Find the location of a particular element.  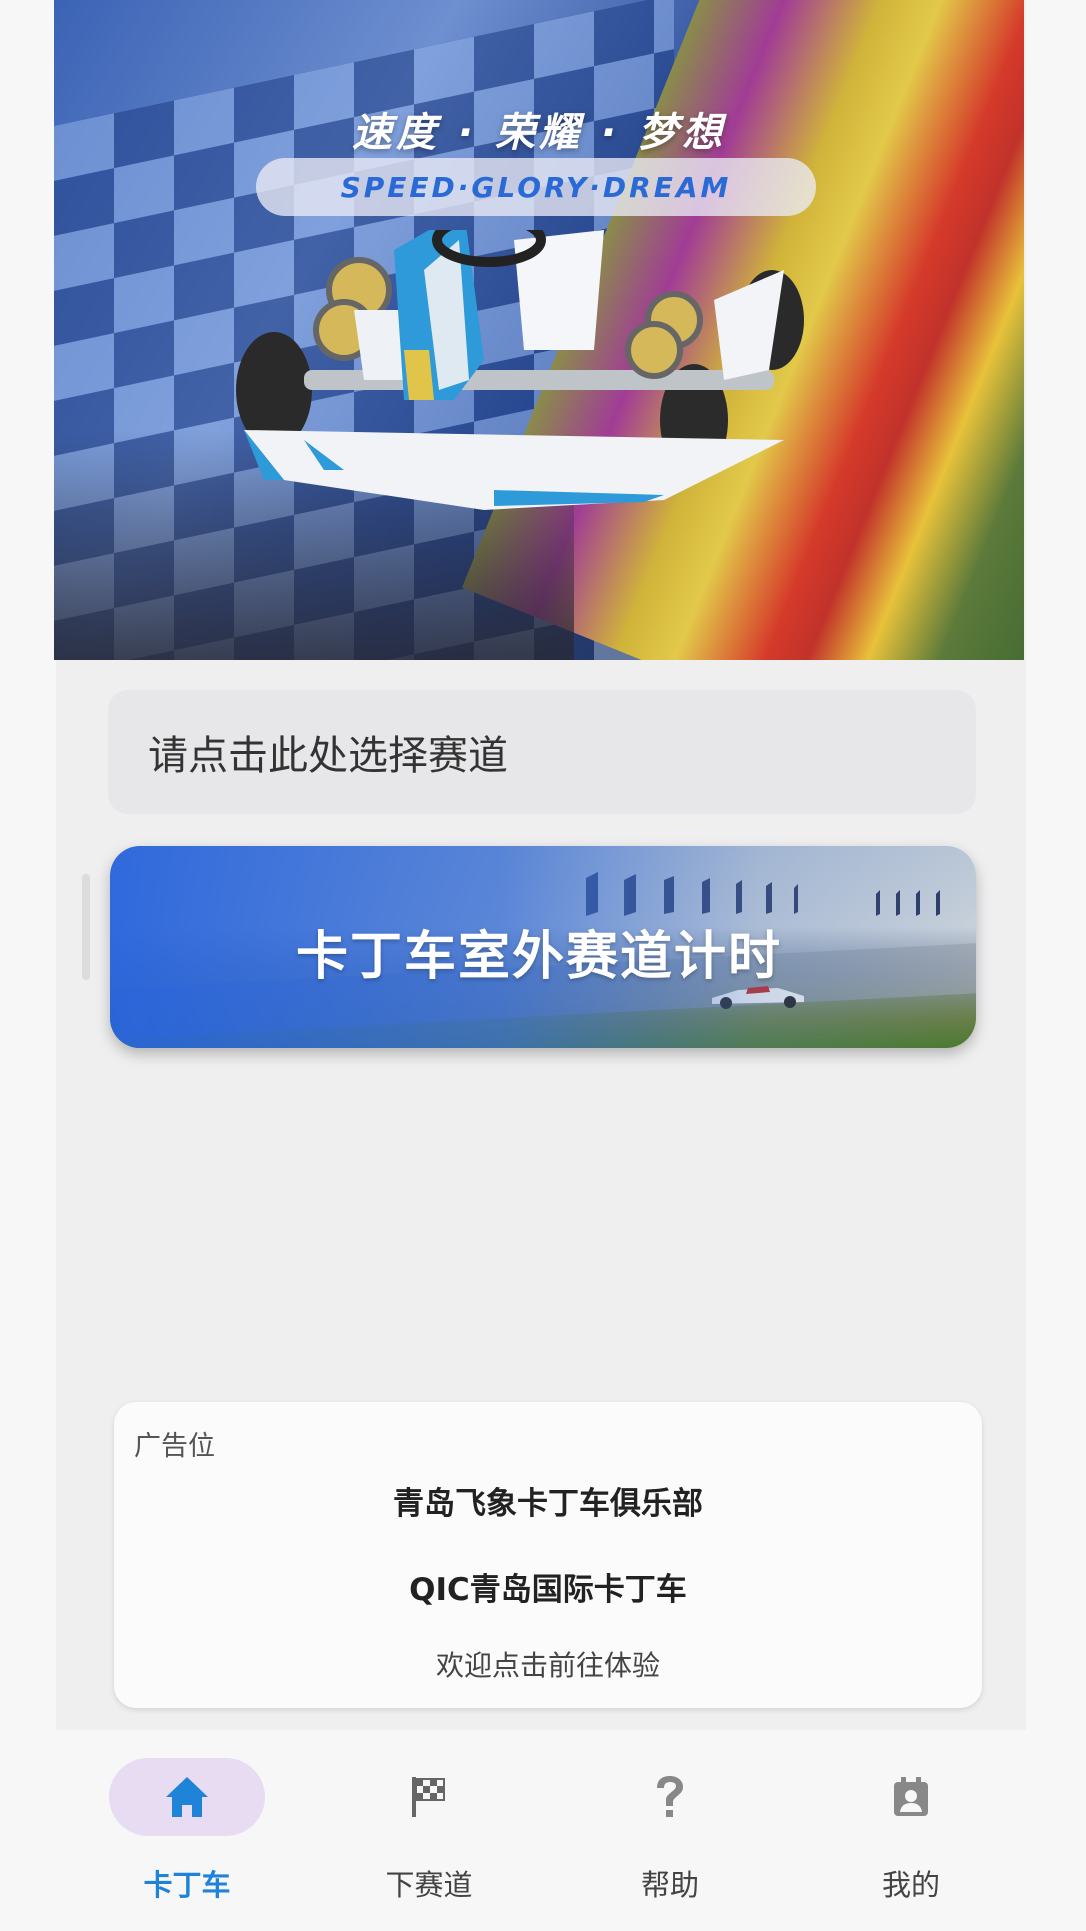

profile-calendar-icon is located at coordinates (911, 1796).